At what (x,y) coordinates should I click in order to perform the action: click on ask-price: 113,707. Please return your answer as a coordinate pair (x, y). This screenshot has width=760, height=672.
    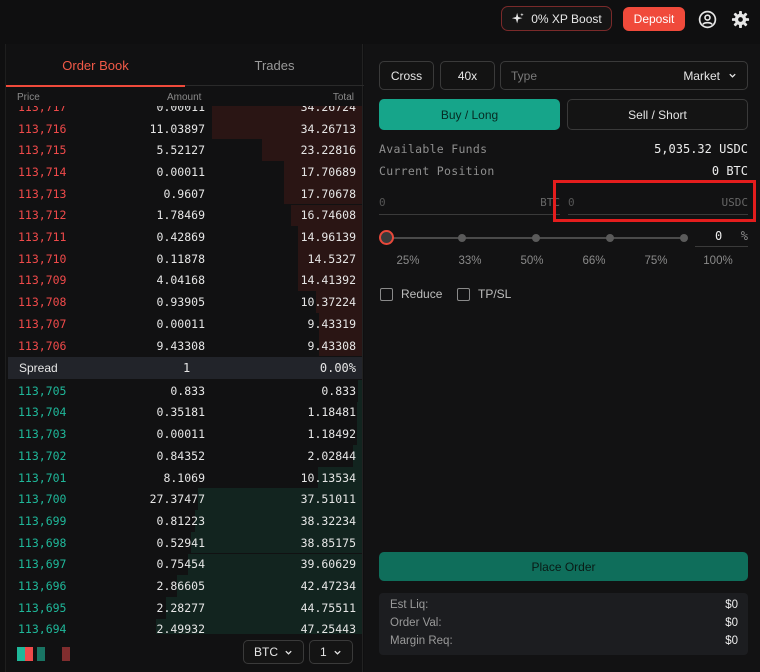
    Looking at the image, I should click on (42, 323).